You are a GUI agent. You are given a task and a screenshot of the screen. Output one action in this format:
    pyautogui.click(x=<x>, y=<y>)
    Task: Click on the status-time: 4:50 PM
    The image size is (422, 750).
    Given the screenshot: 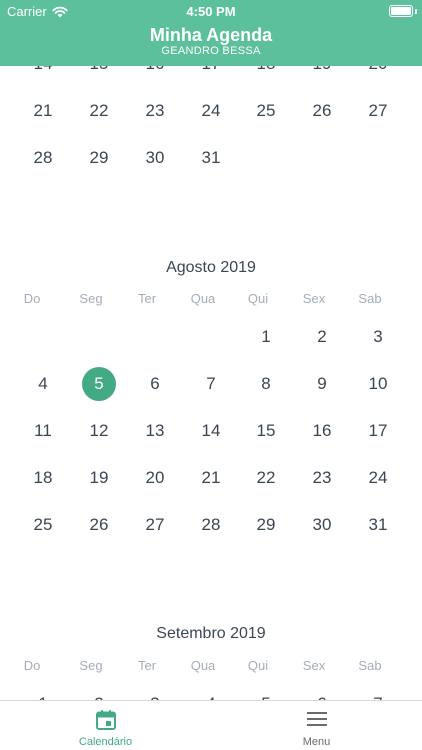 What is the action you would take?
    pyautogui.click(x=211, y=11)
    